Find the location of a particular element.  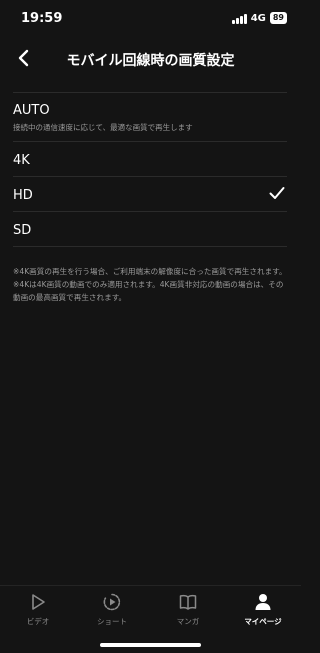

short-icon is located at coordinates (112, 602).